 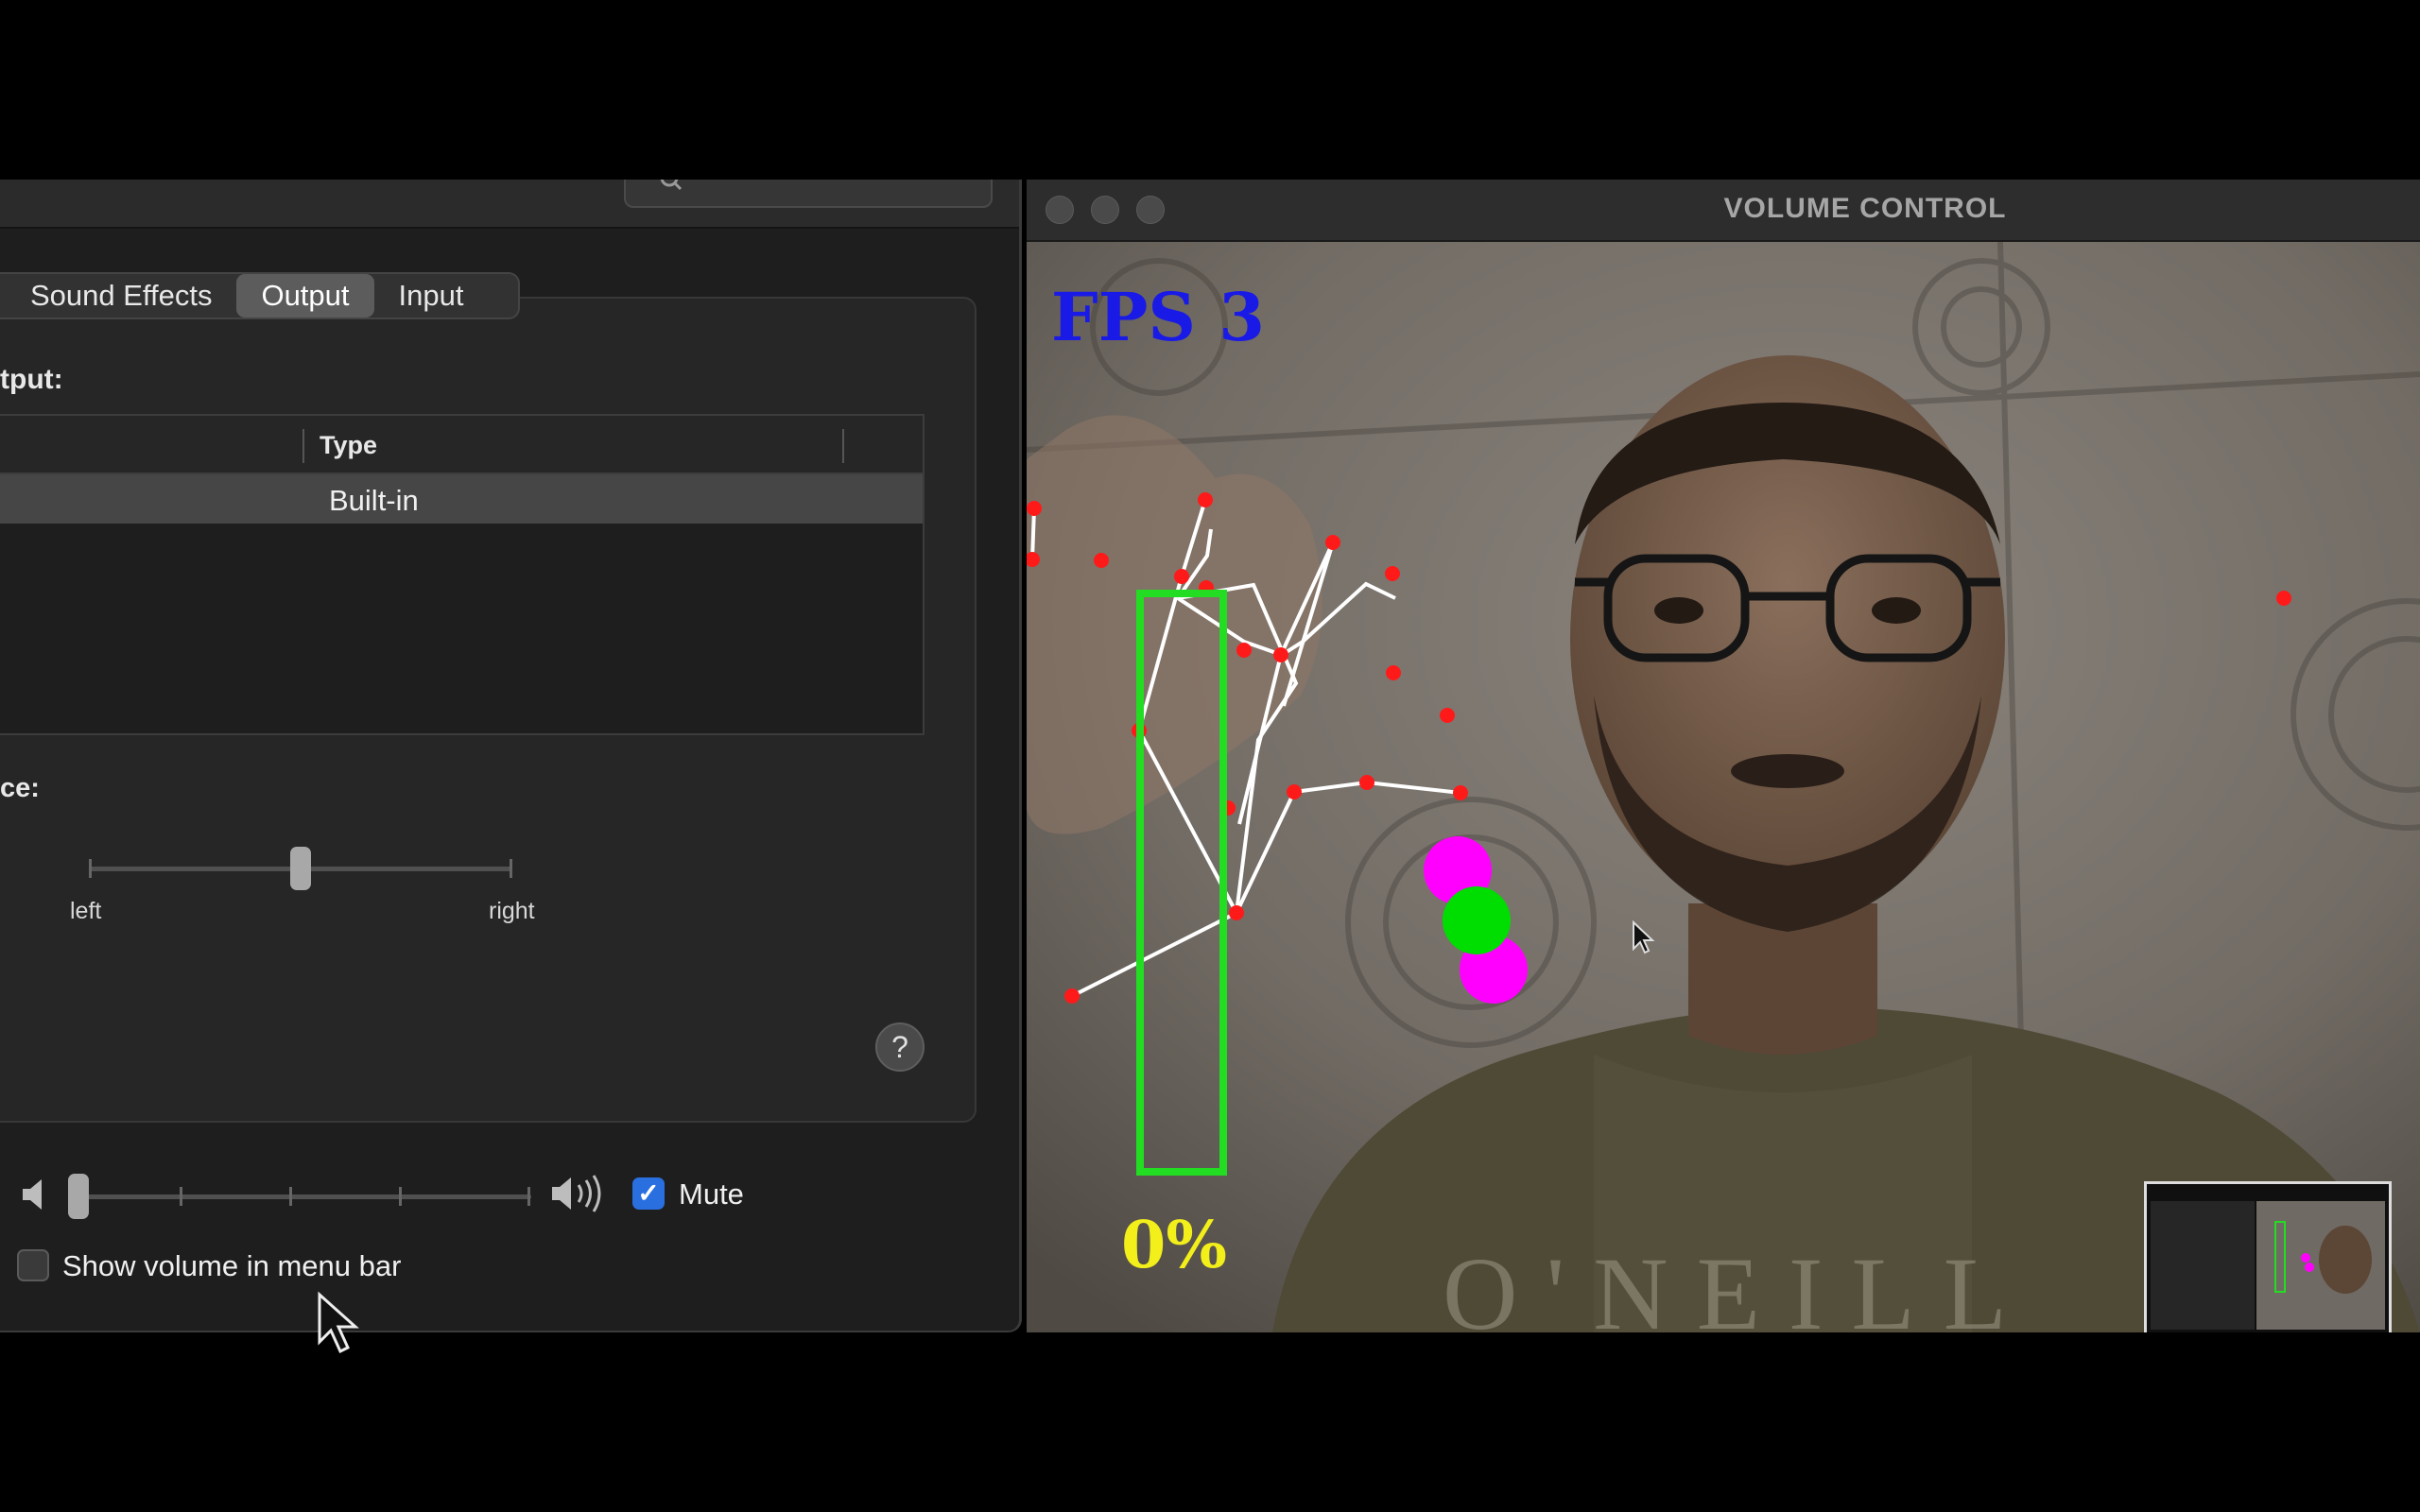 I want to click on balance-heading: ce:, so click(x=20, y=788).